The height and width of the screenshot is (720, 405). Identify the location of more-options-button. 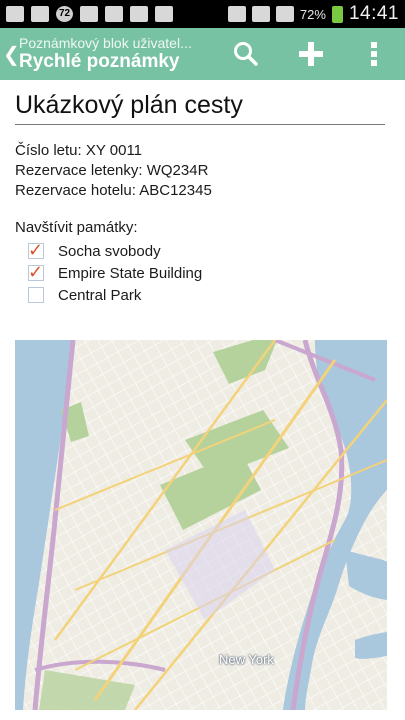
(374, 54).